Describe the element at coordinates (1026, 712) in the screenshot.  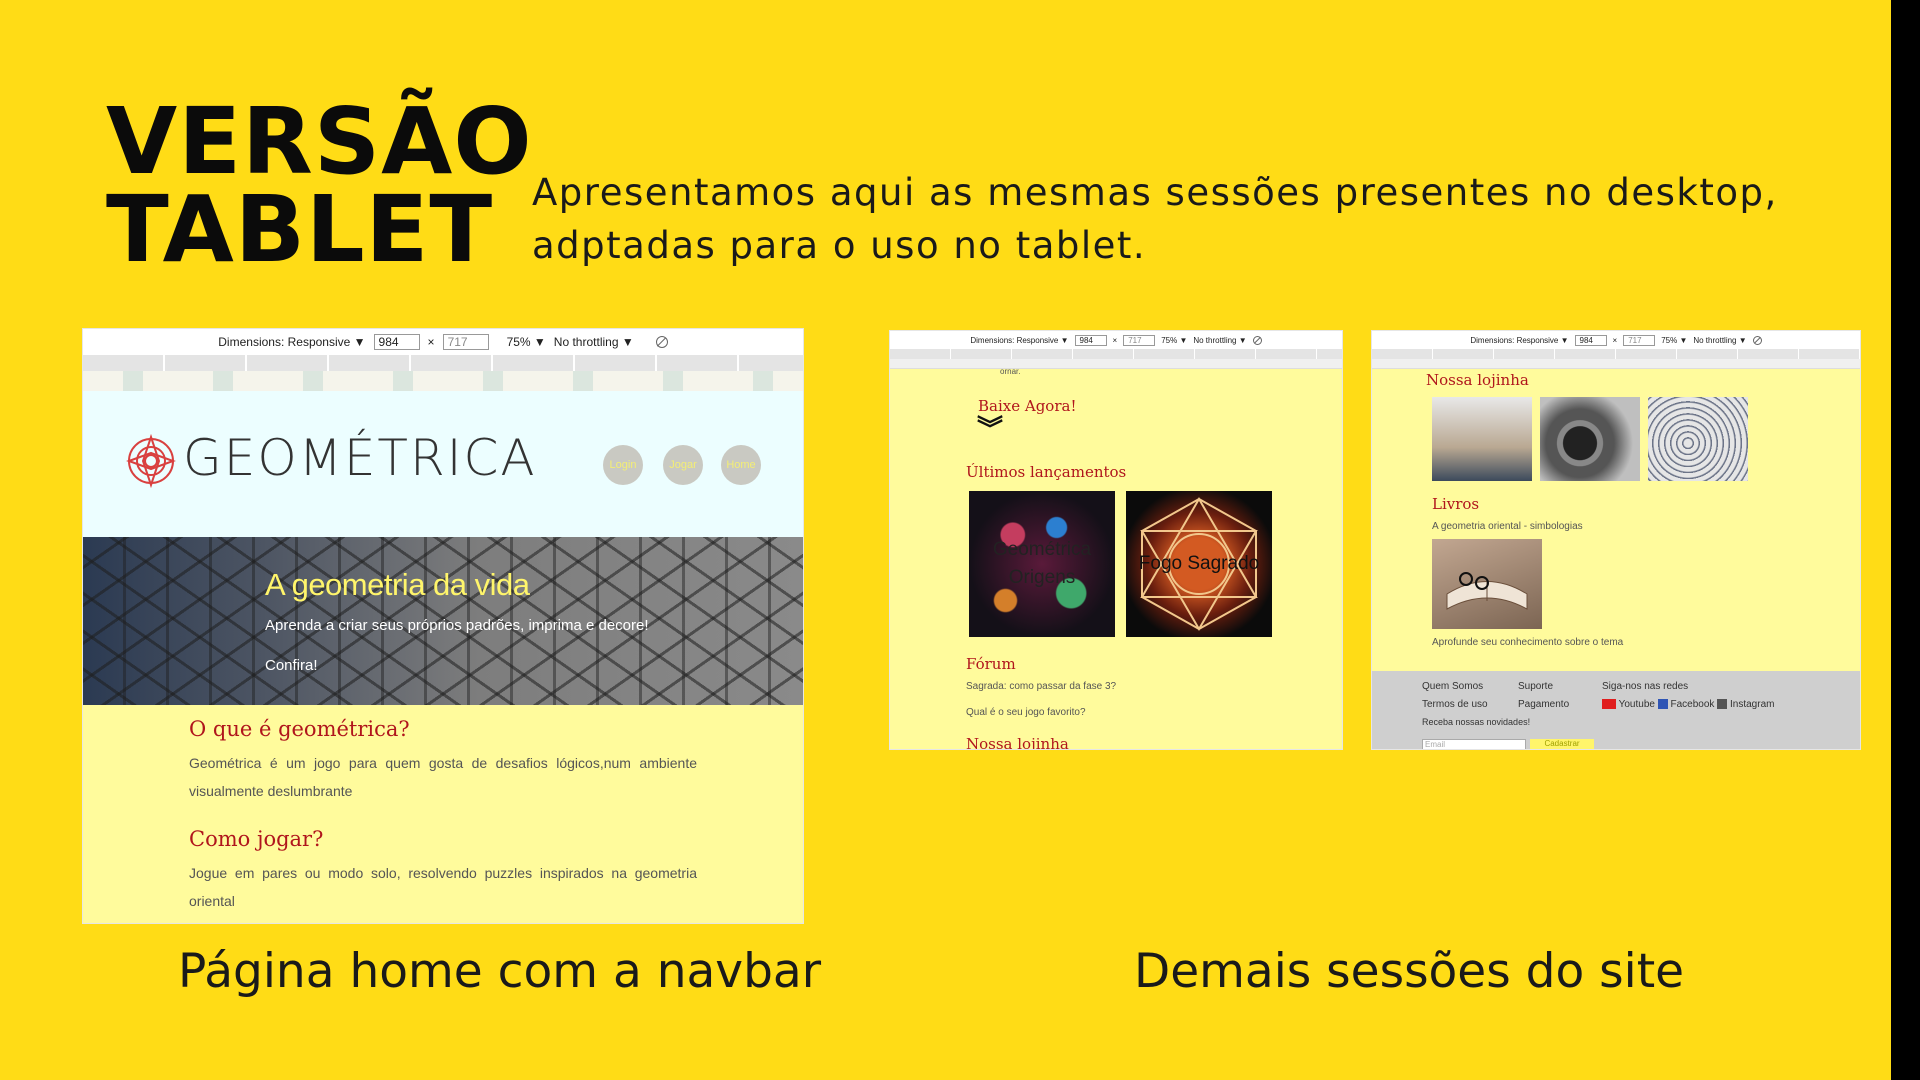
I see `forum-question-2: Qual é o seu jogo favorito?` at that location.